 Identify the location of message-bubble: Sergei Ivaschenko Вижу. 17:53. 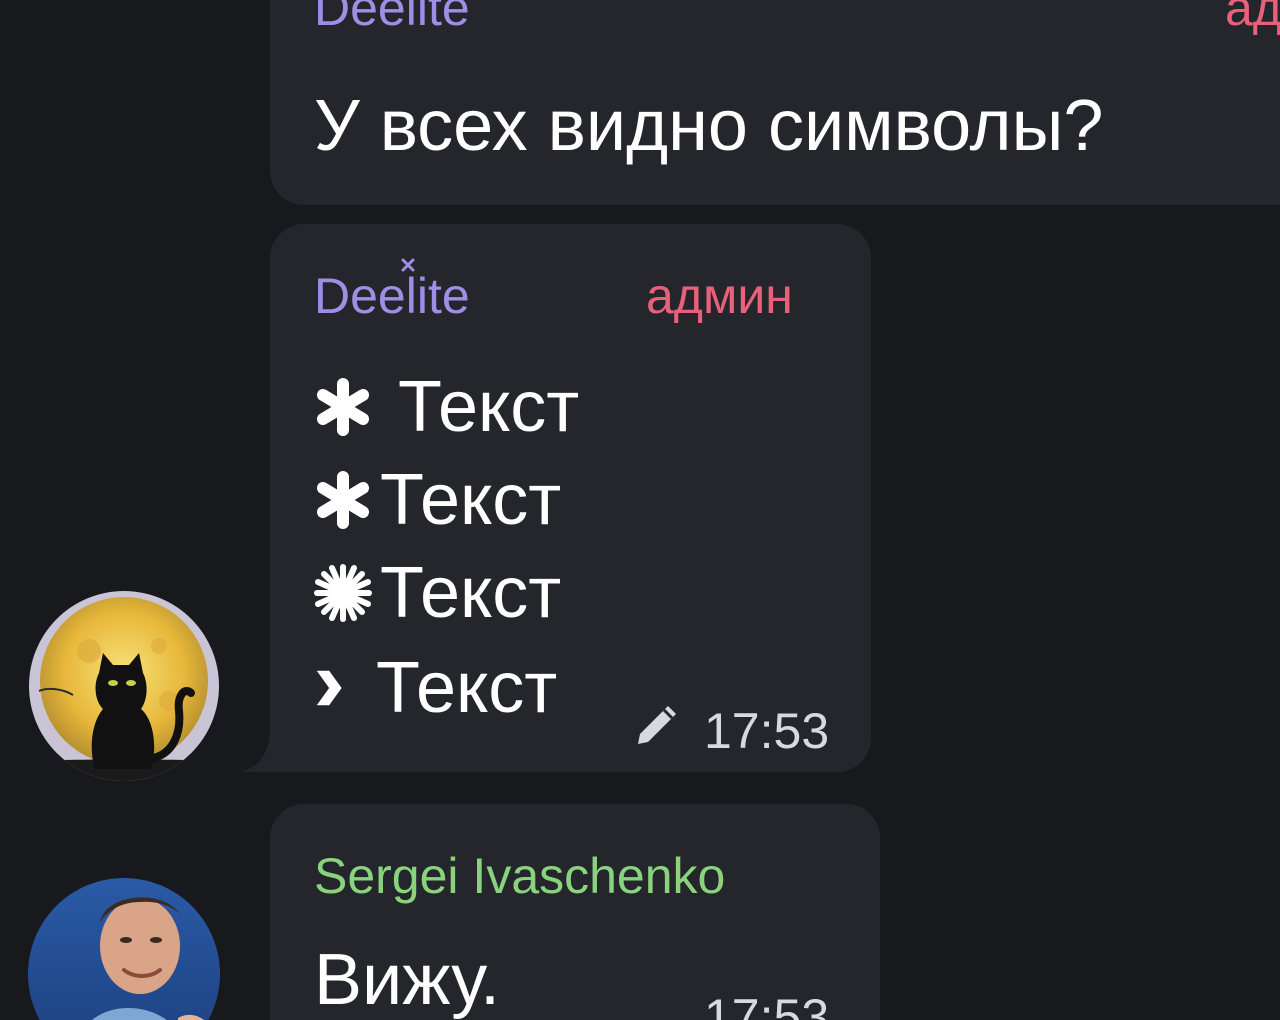
(575, 912).